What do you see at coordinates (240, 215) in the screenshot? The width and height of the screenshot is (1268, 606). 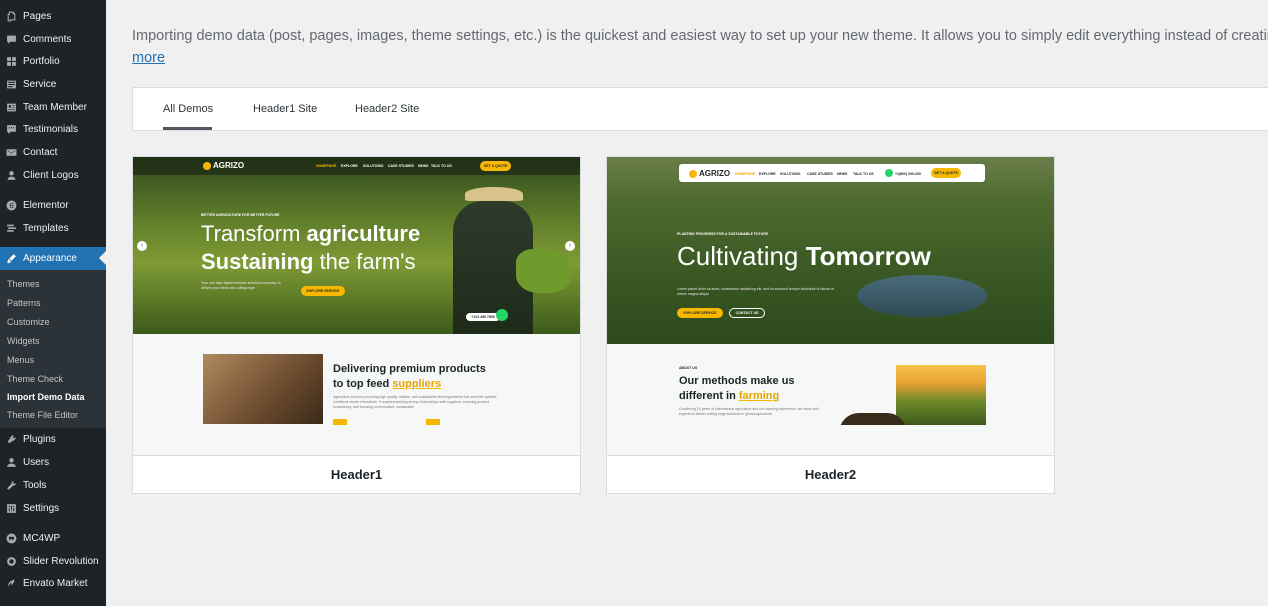 I see `preview-eyebrow: BETTER AGRICULTURE FOR BETTER FUTURE` at bounding box center [240, 215].